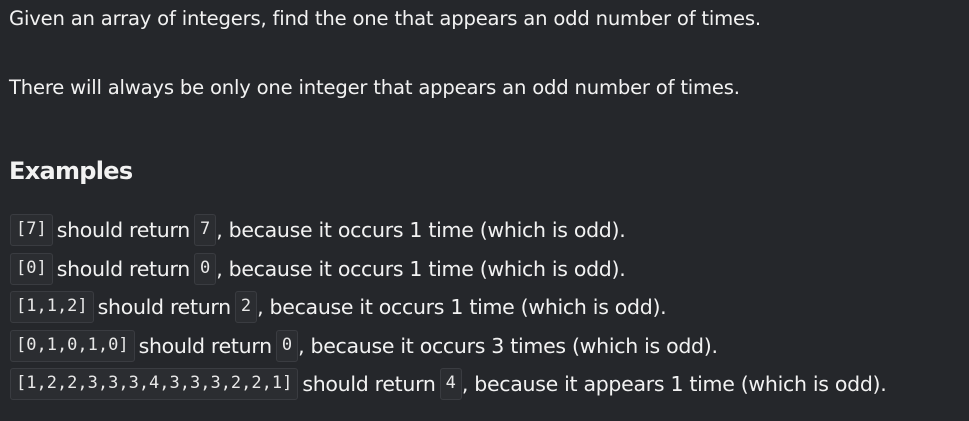 Image resolution: width=969 pixels, height=421 pixels. What do you see at coordinates (52, 307) in the screenshot?
I see `example-input-code: [1,1,2]` at bounding box center [52, 307].